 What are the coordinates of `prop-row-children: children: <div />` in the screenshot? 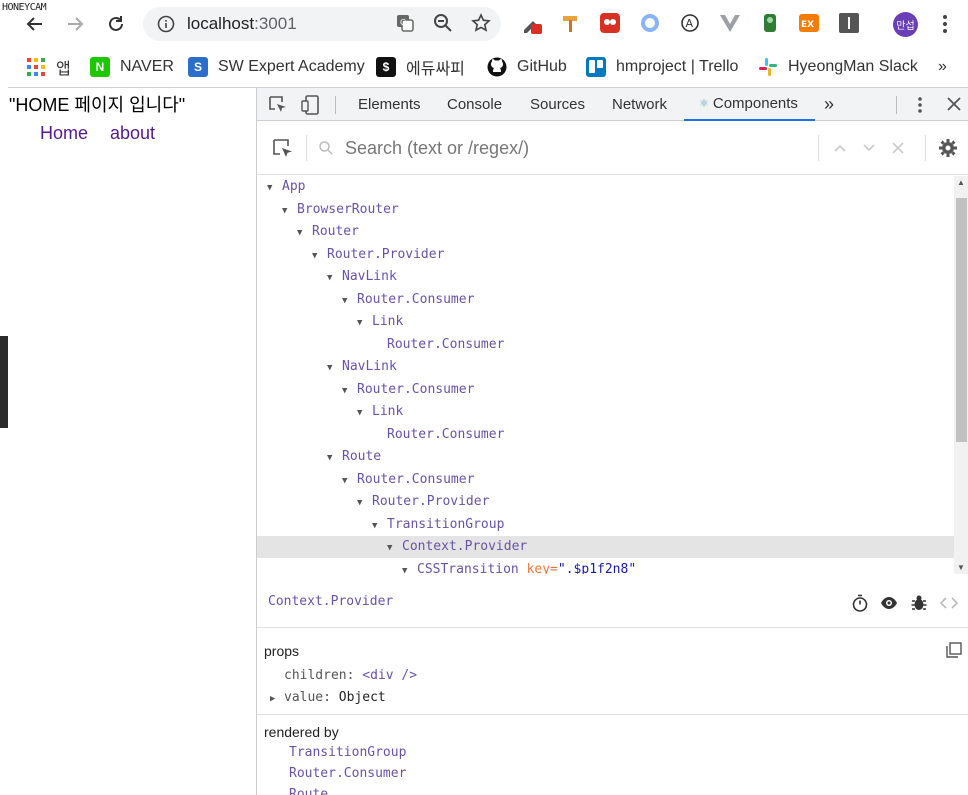 It's located at (350, 675).